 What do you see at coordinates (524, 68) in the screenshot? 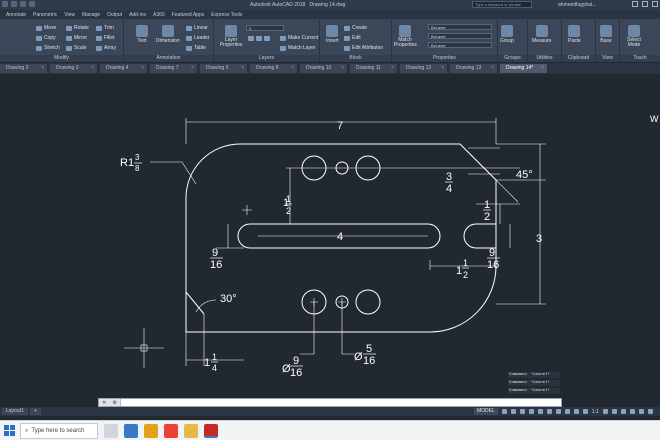
I see `doc-tab-active: Drawing 14* ×` at bounding box center [524, 68].